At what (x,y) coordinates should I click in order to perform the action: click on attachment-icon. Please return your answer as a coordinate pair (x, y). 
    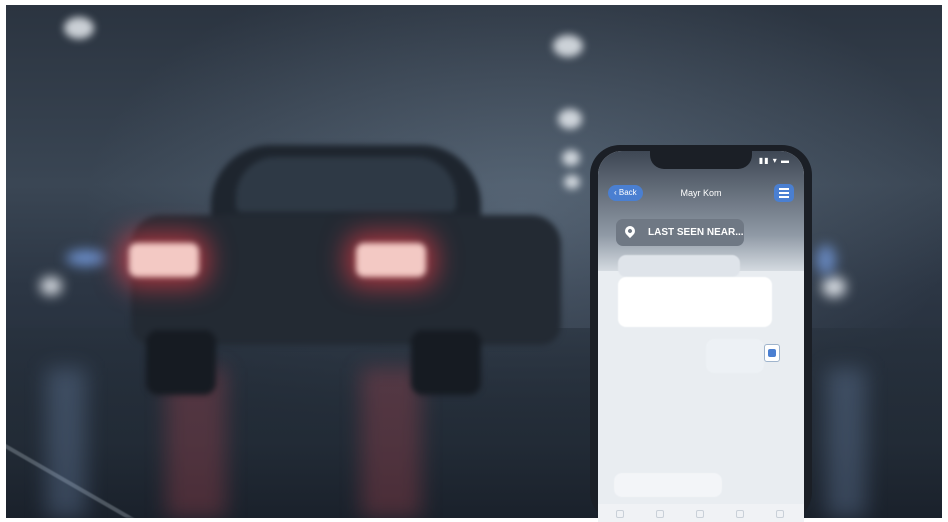
    Looking at the image, I should click on (772, 353).